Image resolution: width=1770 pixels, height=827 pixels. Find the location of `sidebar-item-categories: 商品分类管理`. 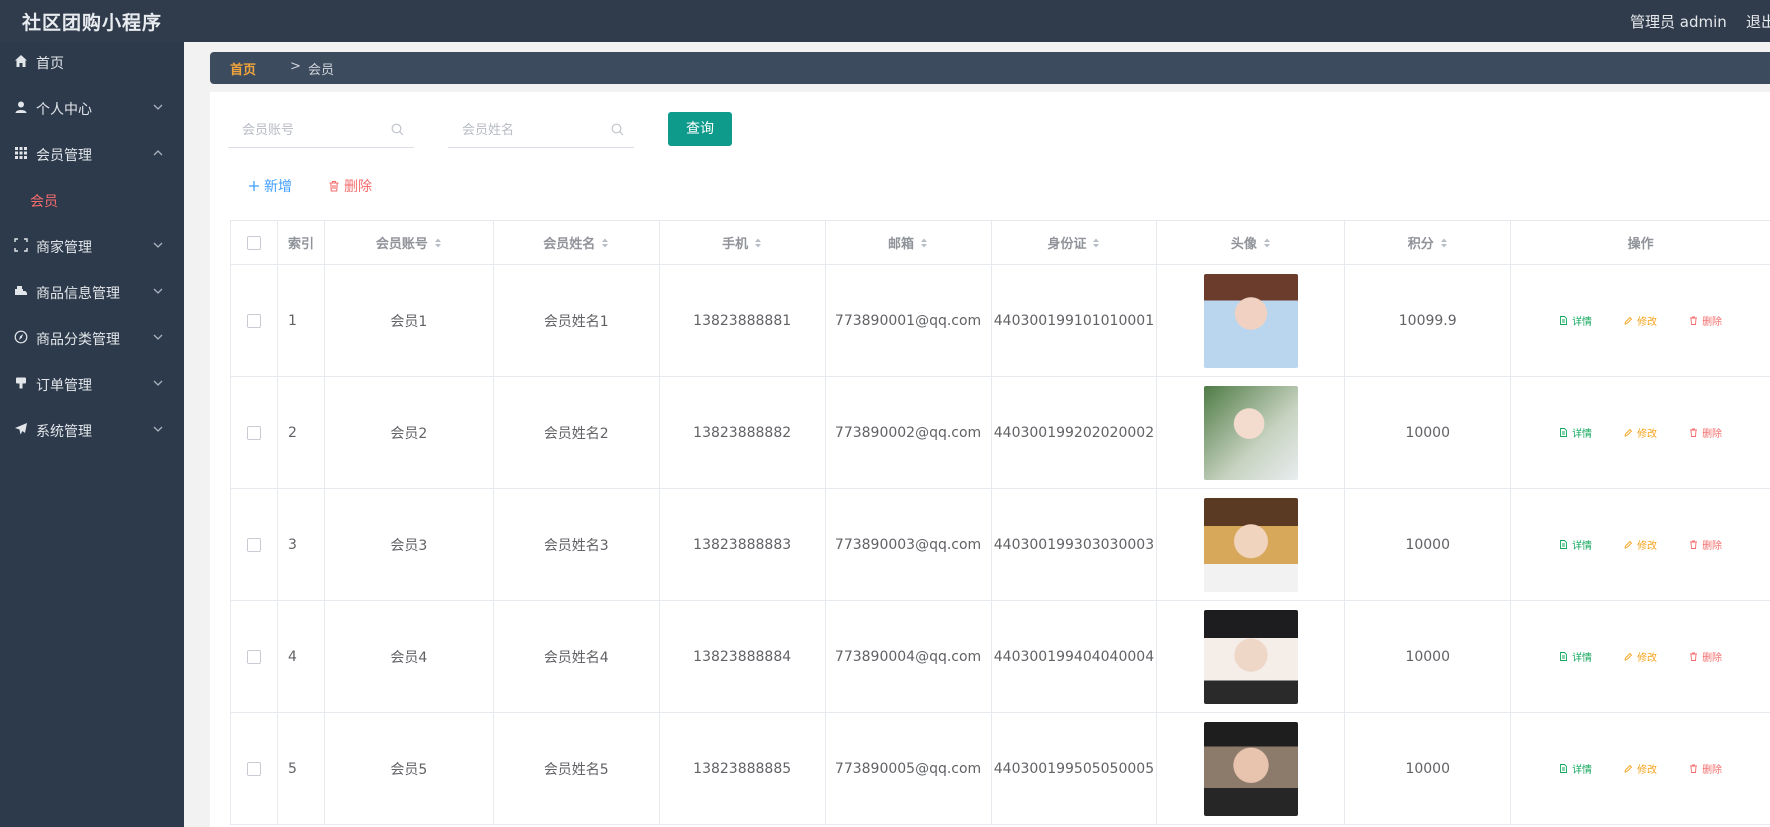

sidebar-item-categories: 商品分类管理 is located at coordinates (92, 338).